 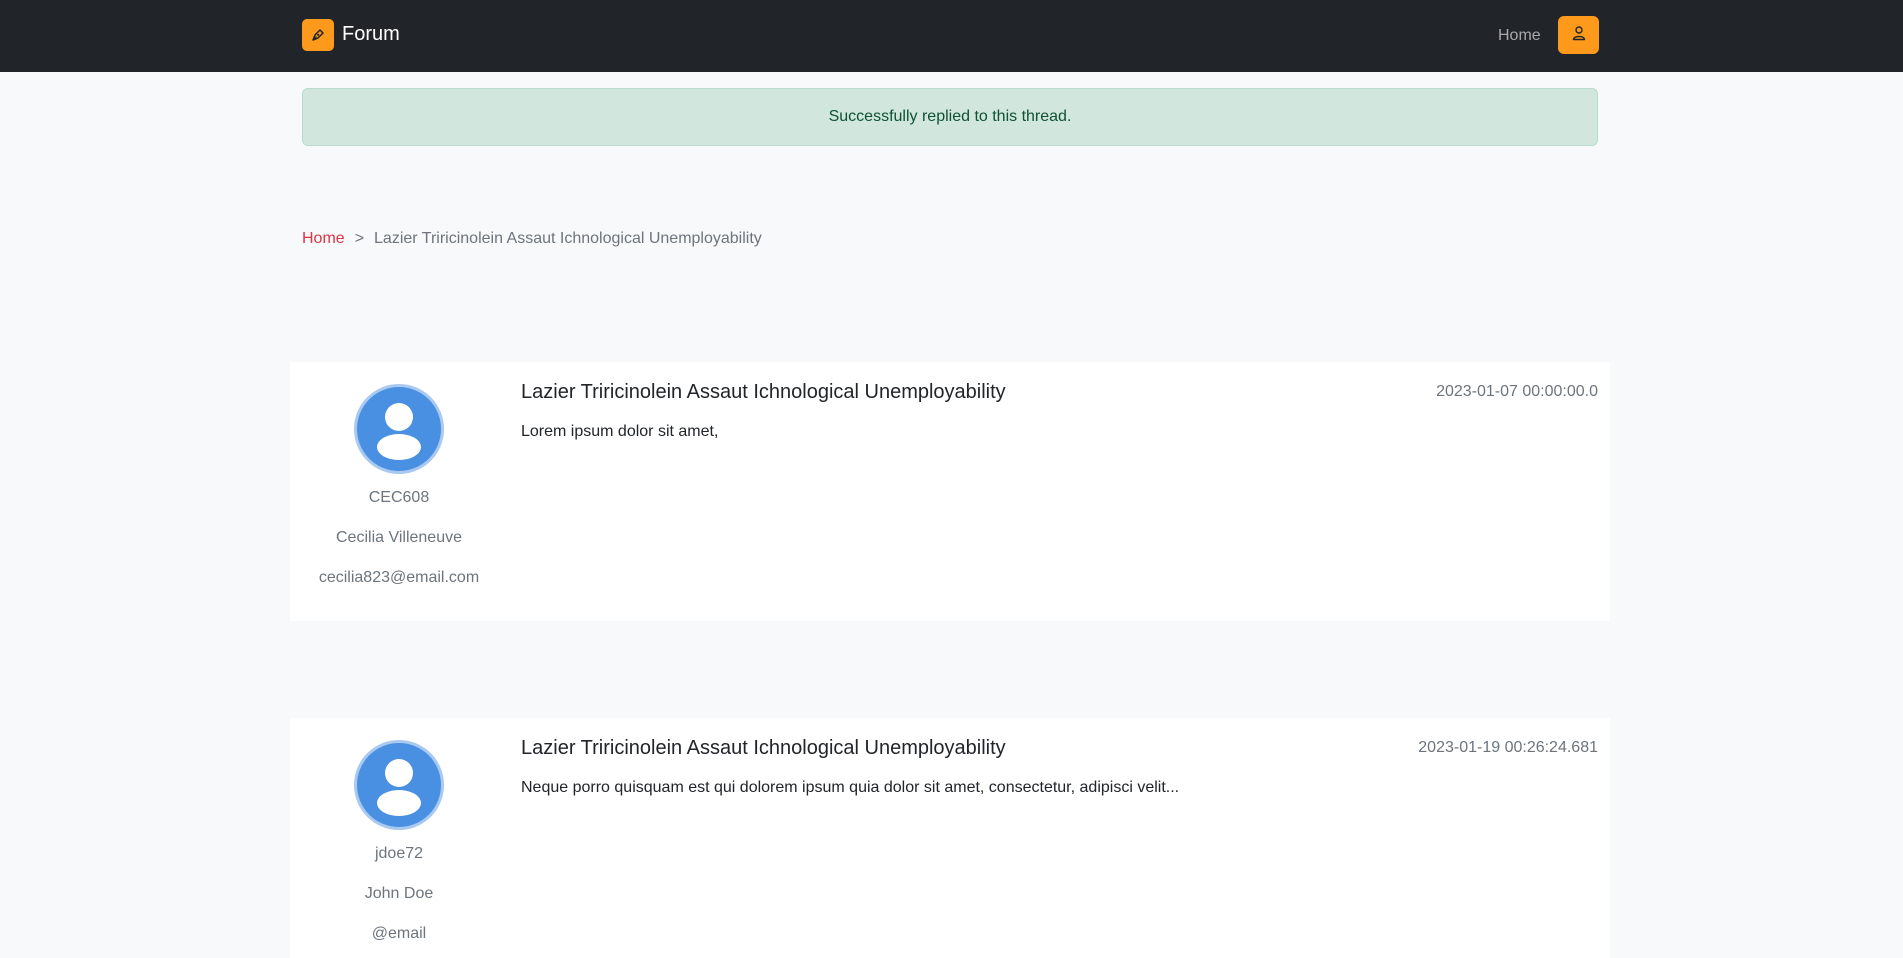 What do you see at coordinates (951, 36) in the screenshot?
I see `top-navbar: Forum Home` at bounding box center [951, 36].